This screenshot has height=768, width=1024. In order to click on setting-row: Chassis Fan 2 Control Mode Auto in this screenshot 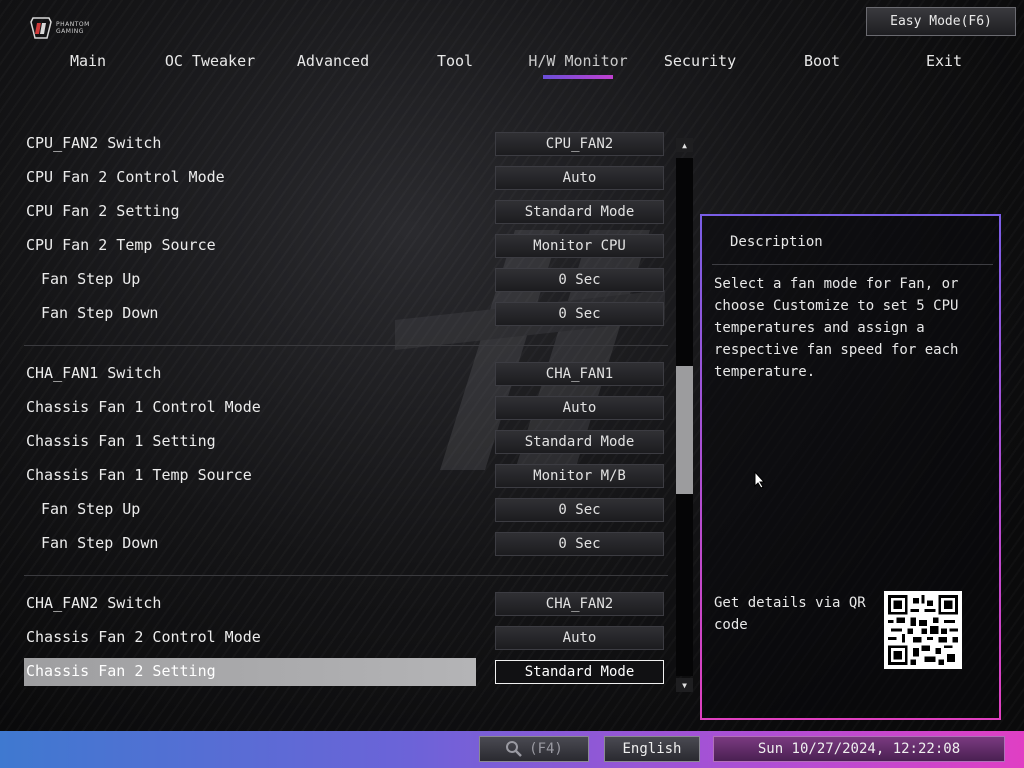, I will do `click(344, 638)`.